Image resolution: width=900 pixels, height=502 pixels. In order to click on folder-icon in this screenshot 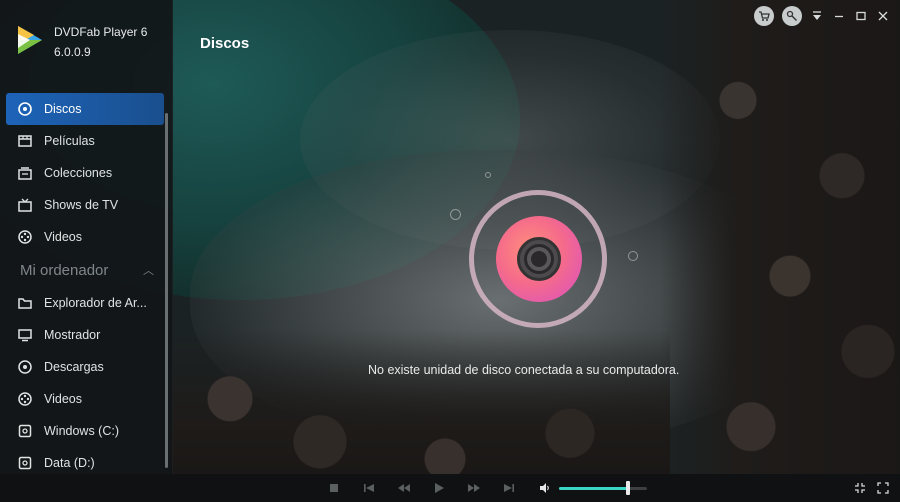, I will do `click(25, 303)`.